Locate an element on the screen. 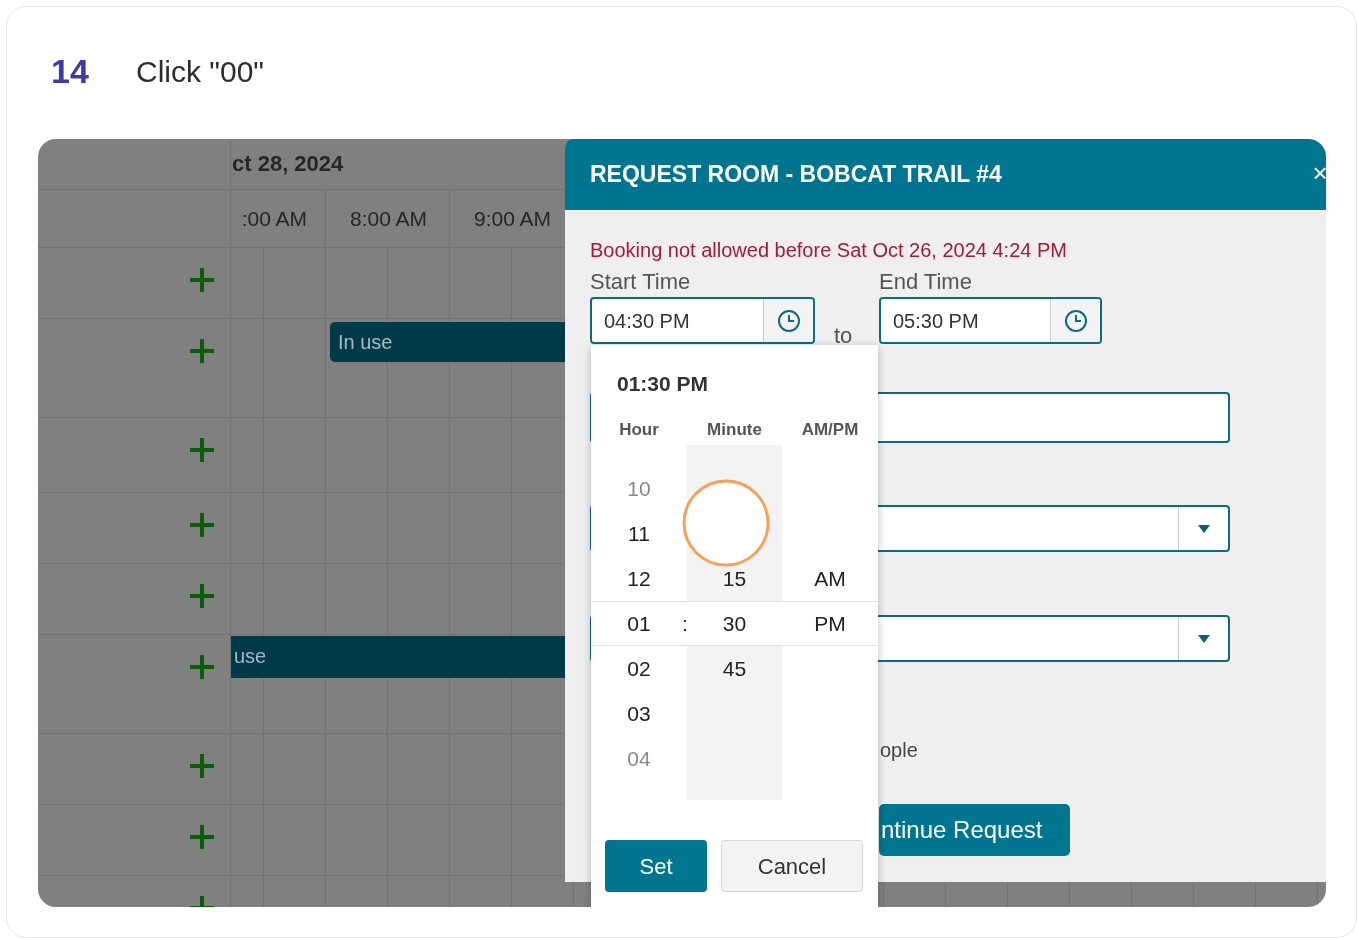  close-button: × is located at coordinates (1319, 173).